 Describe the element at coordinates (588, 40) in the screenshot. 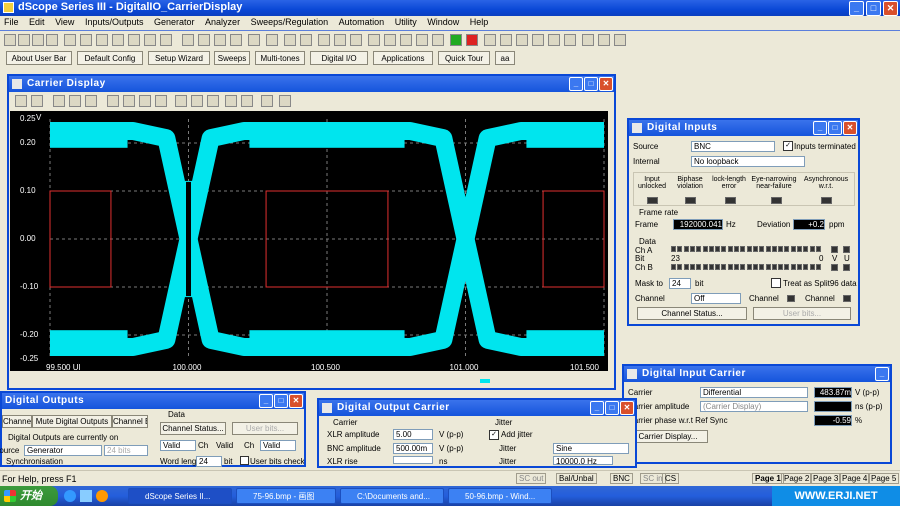

I see `toolbar-tool-36-icon` at that location.